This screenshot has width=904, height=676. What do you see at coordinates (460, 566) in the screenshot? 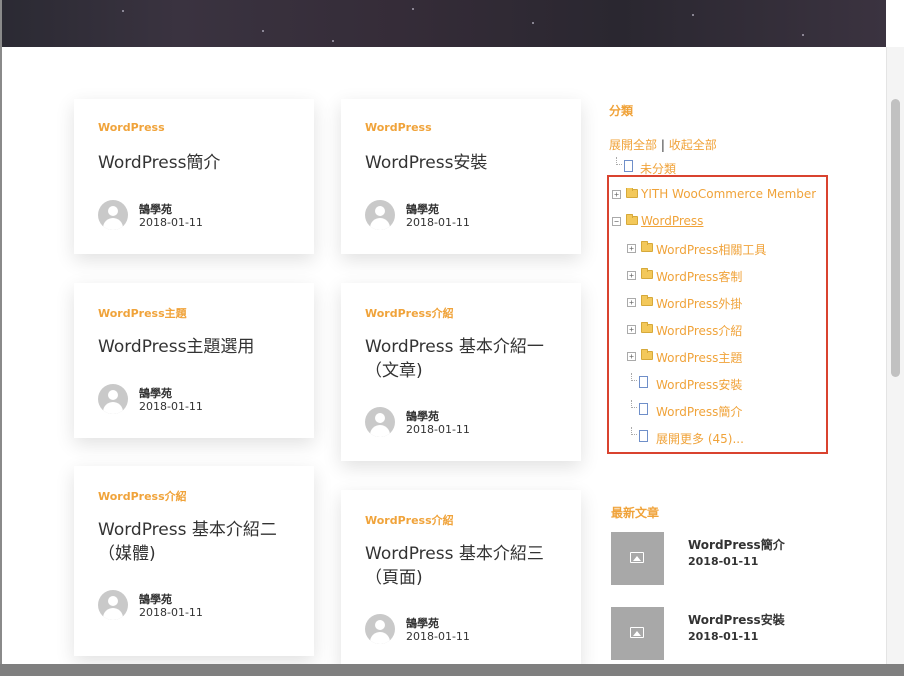
I see `post-title: WordPress 基本介紹三（頁面)` at bounding box center [460, 566].